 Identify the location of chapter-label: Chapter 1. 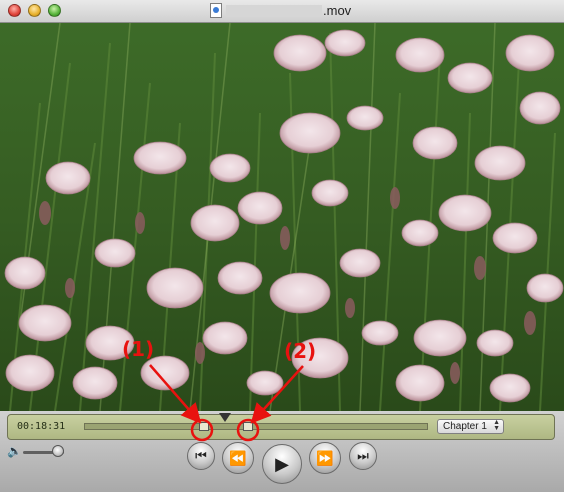
(465, 426).